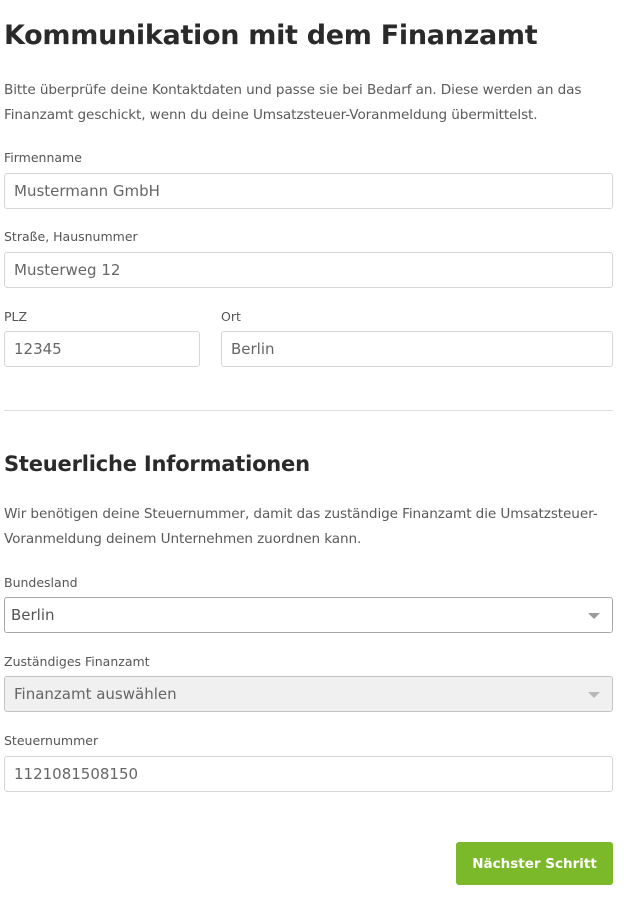 The image size is (643, 912). What do you see at coordinates (308, 191) in the screenshot?
I see `company-input` at bounding box center [308, 191].